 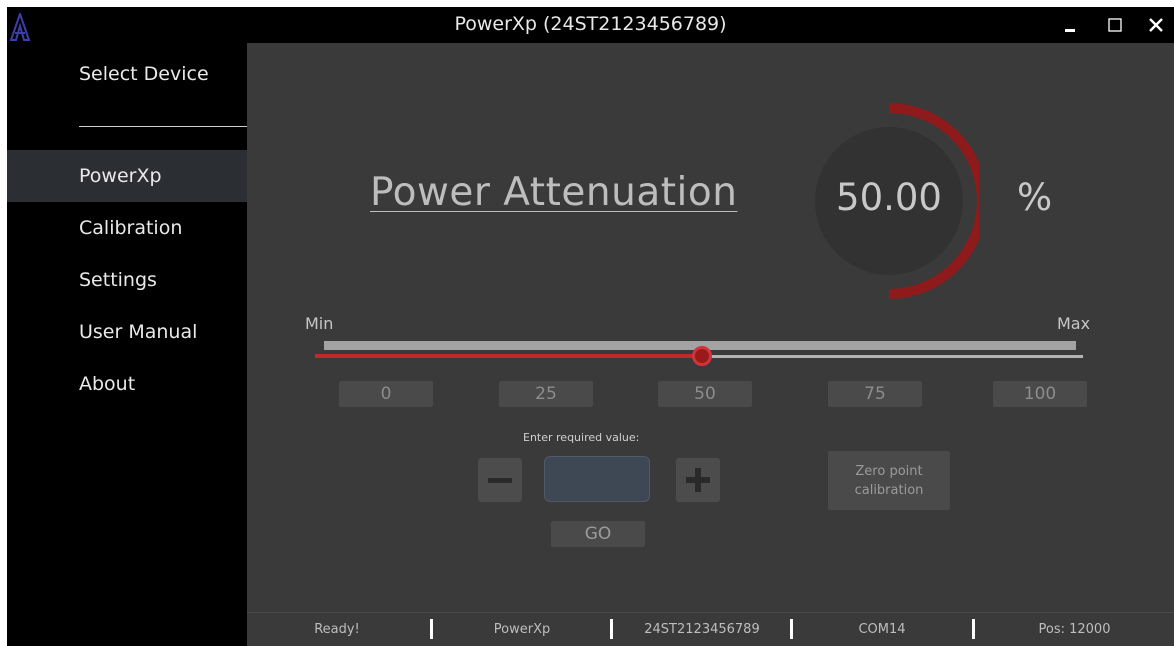 I want to click on sidebar-item-powerxp: PowerXp, so click(x=127, y=176).